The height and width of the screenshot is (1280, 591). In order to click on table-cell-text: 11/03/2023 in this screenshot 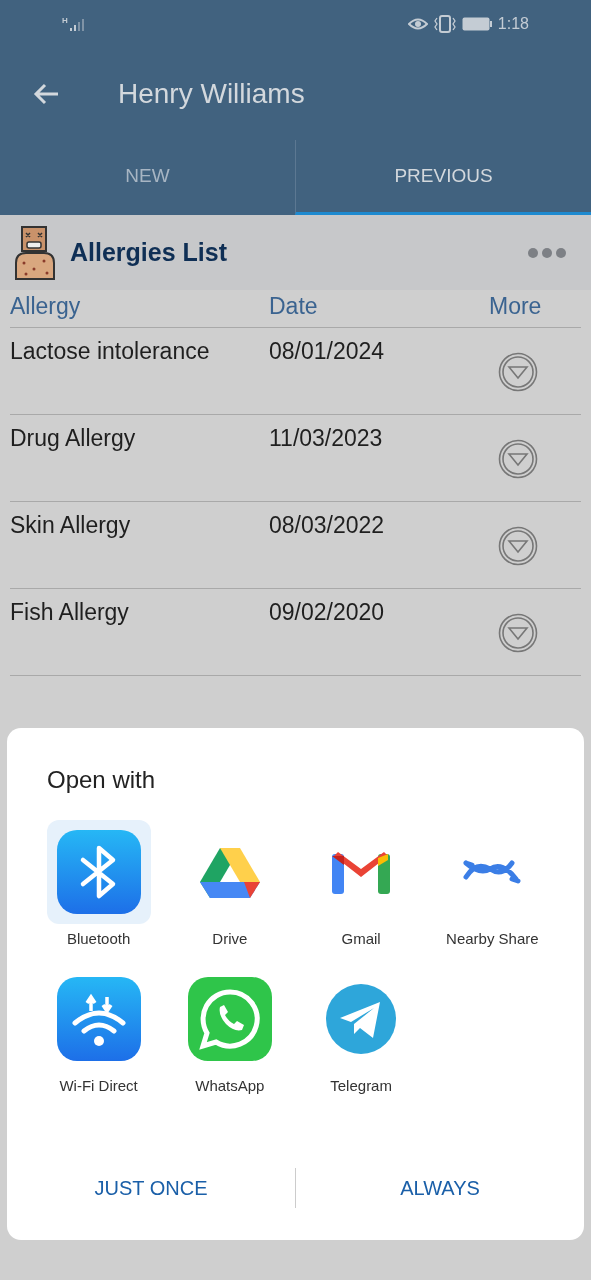, I will do `click(326, 438)`.